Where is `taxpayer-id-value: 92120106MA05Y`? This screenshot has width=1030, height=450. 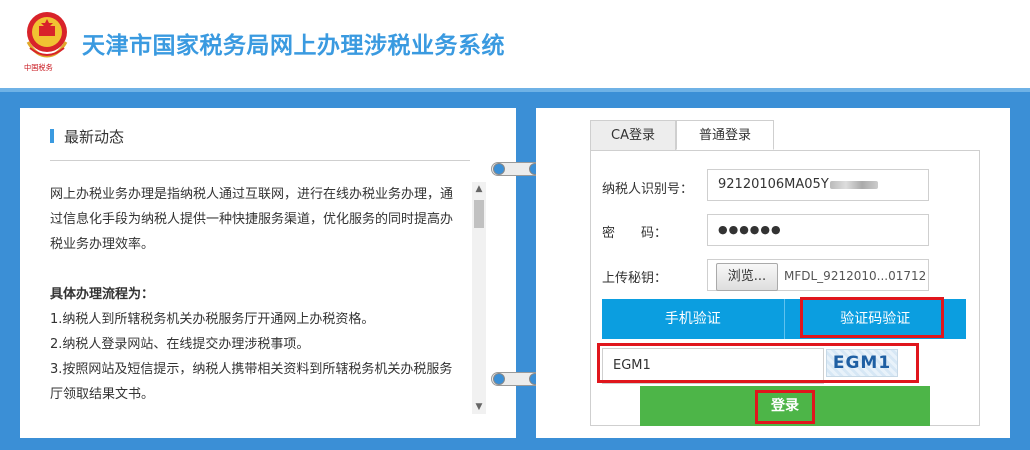
taxpayer-id-value: 92120106MA05Y is located at coordinates (773, 184).